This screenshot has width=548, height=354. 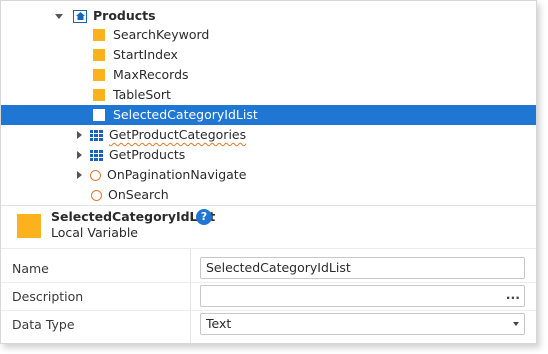 What do you see at coordinates (268, 195) in the screenshot?
I see `tree-item-action: OnSearch` at bounding box center [268, 195].